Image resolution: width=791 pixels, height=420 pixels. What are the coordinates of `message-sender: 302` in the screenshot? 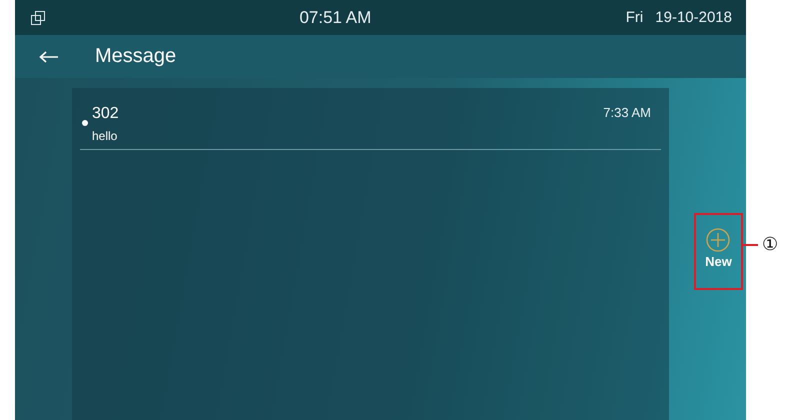 It's located at (105, 114).